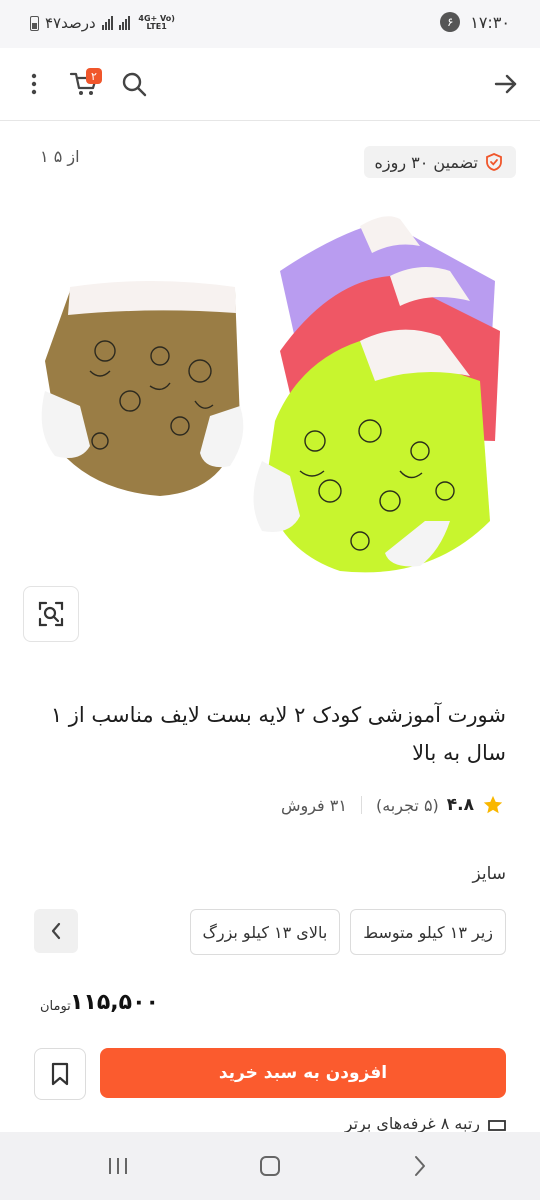  I want to click on search-icon, so click(134, 84).